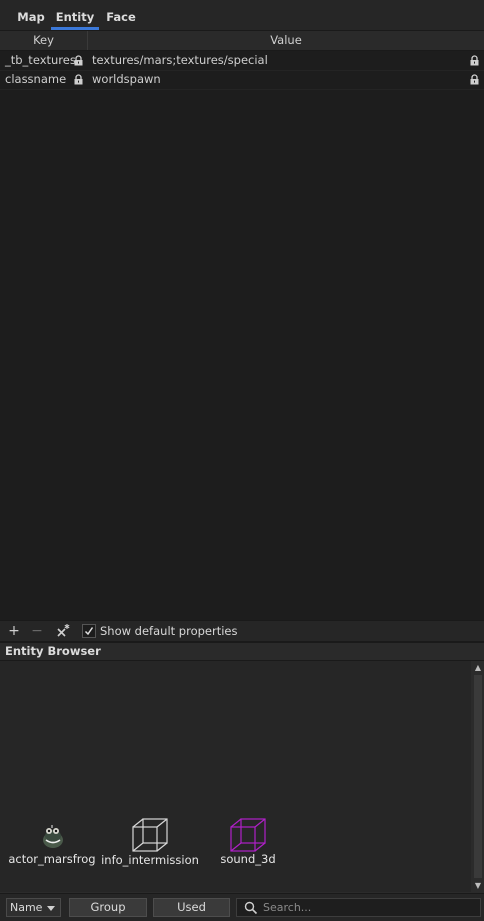  I want to click on table-header: Key Value, so click(242, 41).